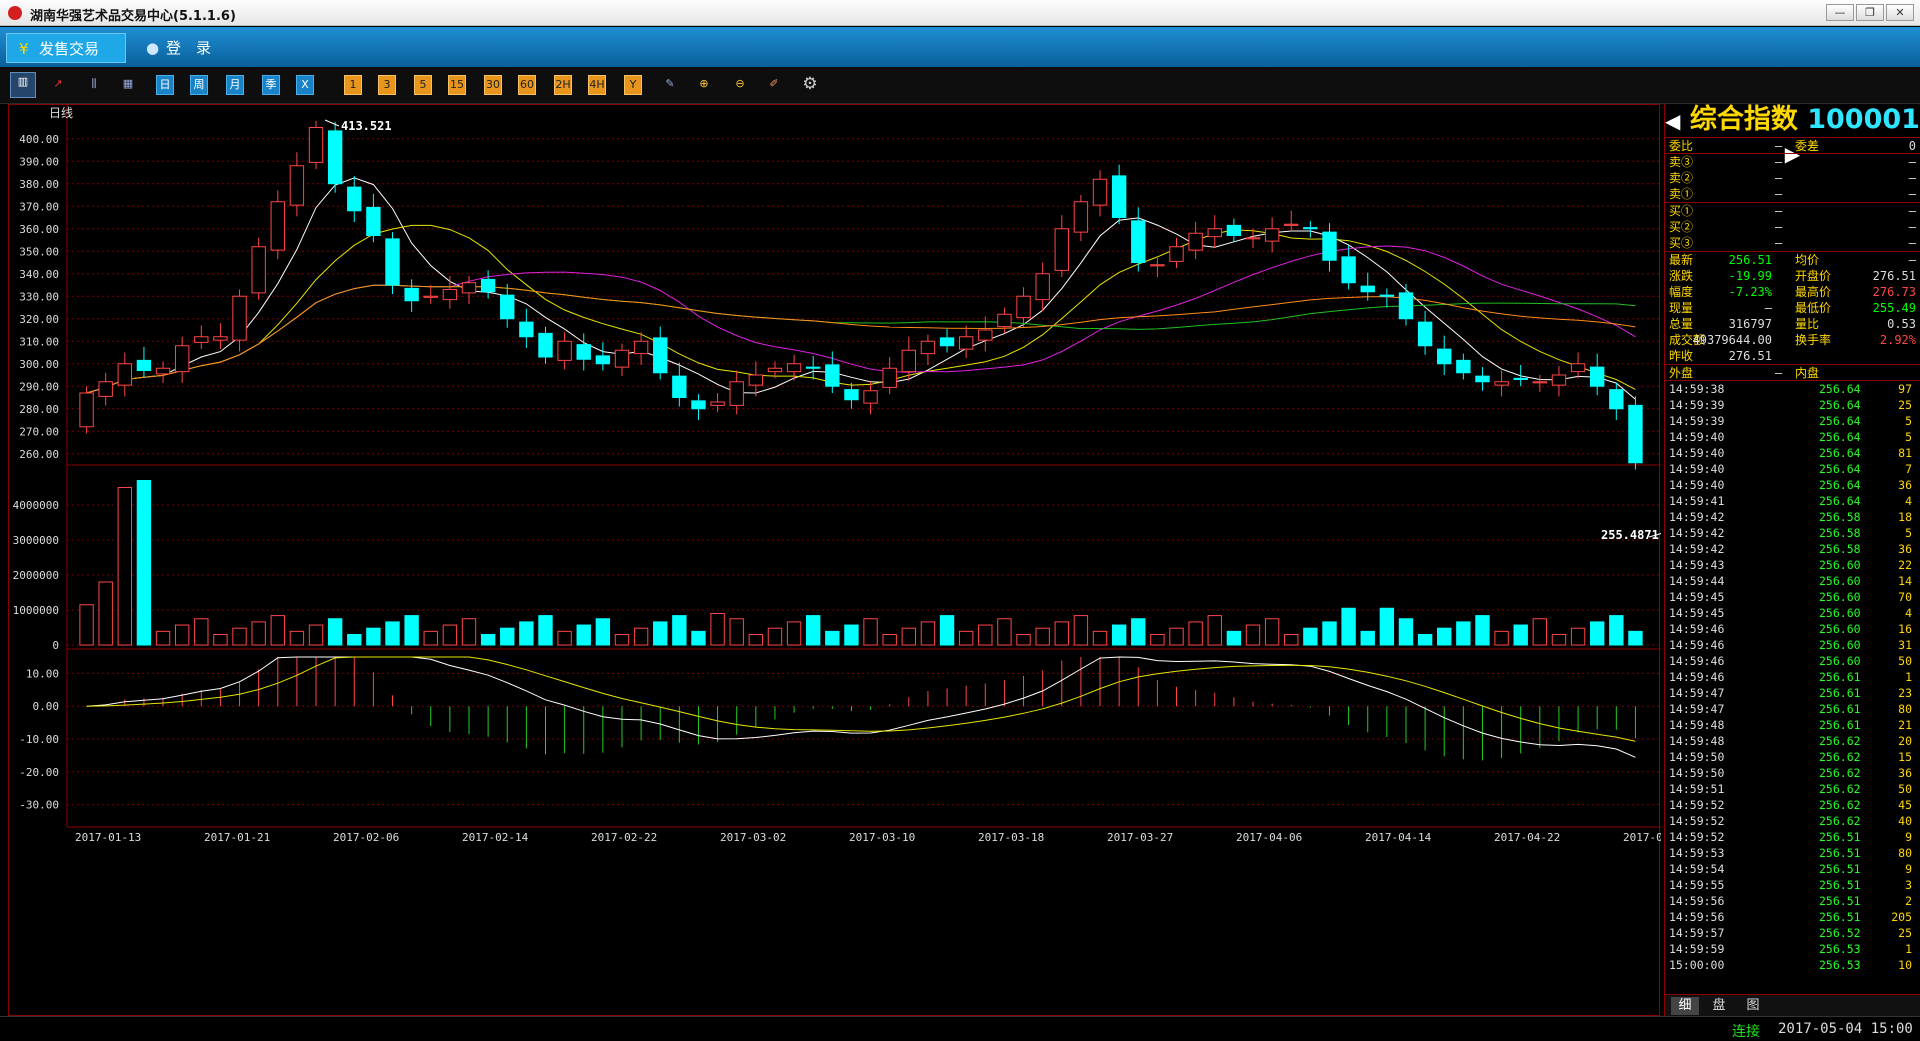 This screenshot has height=1041, width=1920. Describe the element at coordinates (423, 85) in the screenshot. I see `minute-5-button: 5` at that location.